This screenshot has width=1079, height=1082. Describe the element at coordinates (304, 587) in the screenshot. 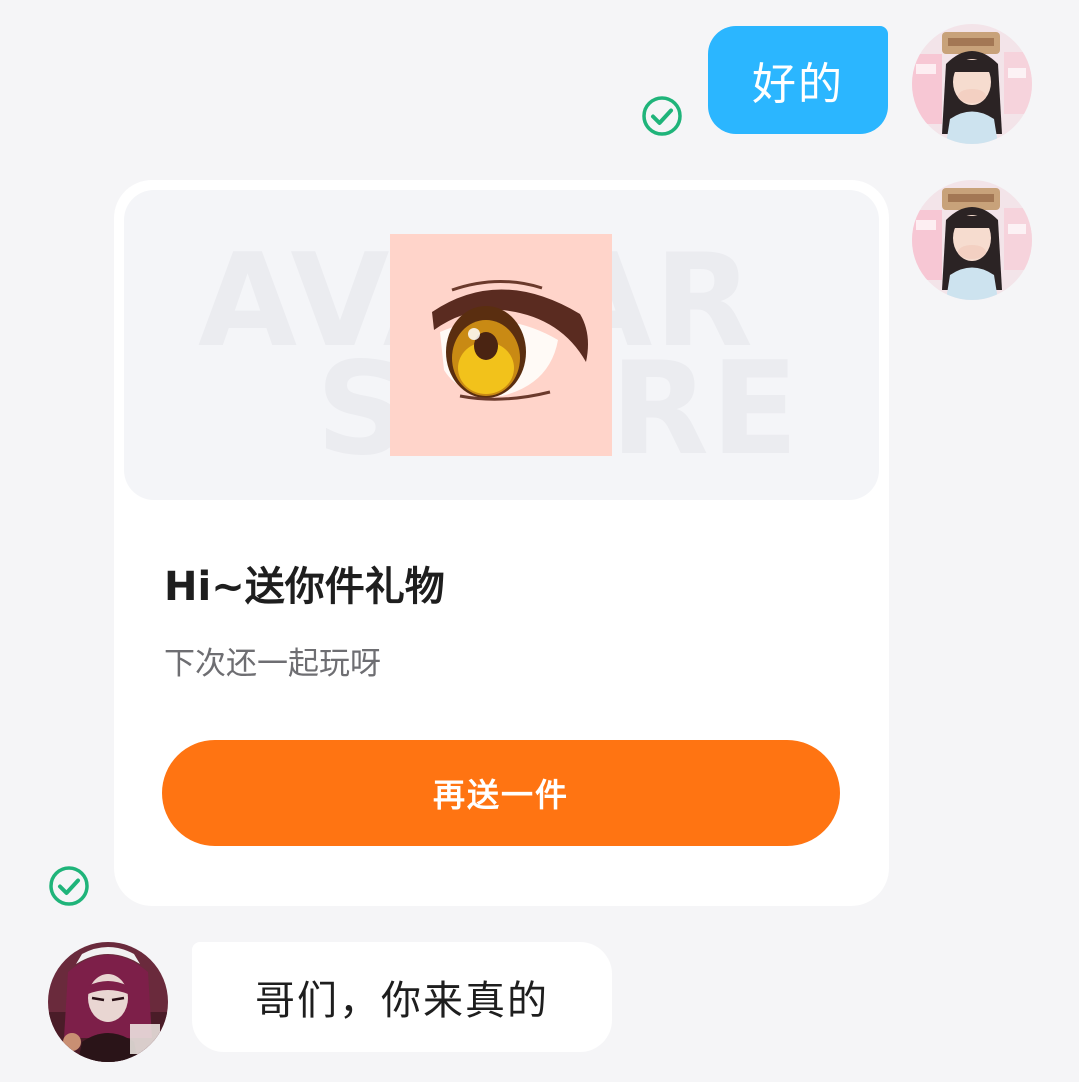

I see `gift-title: Hi~送你件礼物` at that location.